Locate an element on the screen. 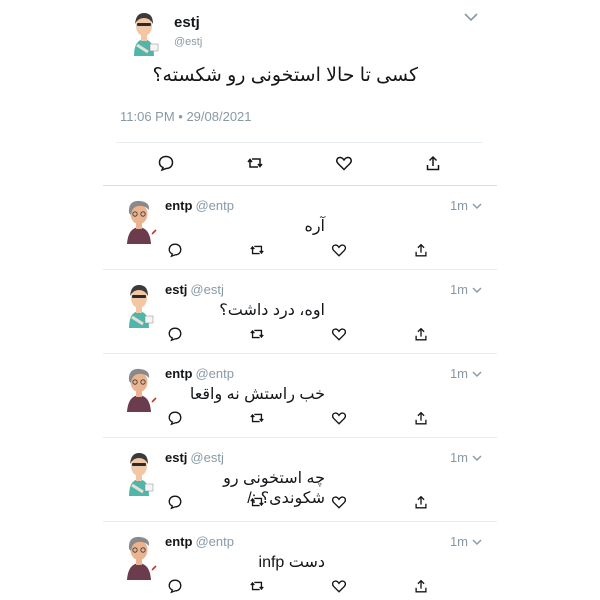  reply-text: دست infp is located at coordinates (291, 562).